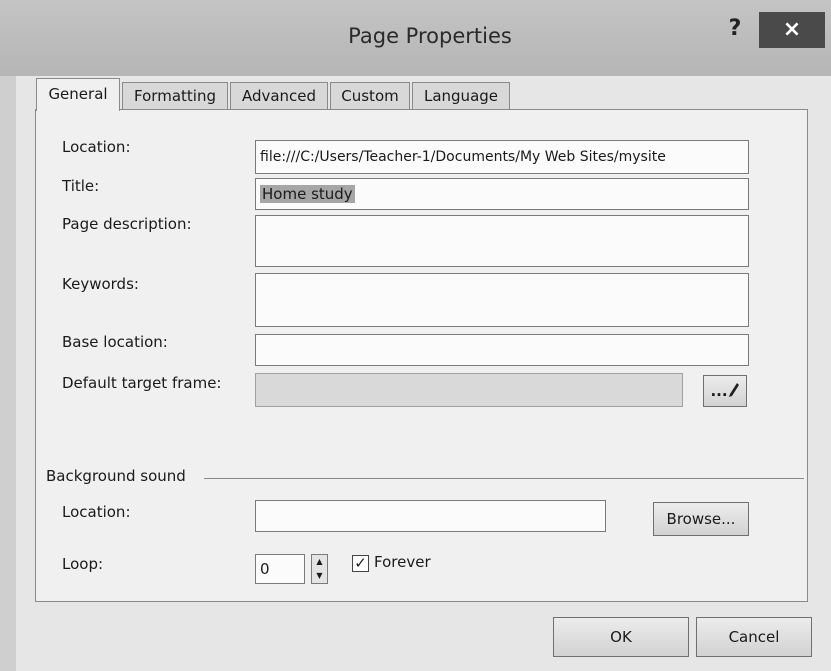 Image resolution: width=831 pixels, height=671 pixels. What do you see at coordinates (96, 512) in the screenshot?
I see `sound-location-label: Location:` at bounding box center [96, 512].